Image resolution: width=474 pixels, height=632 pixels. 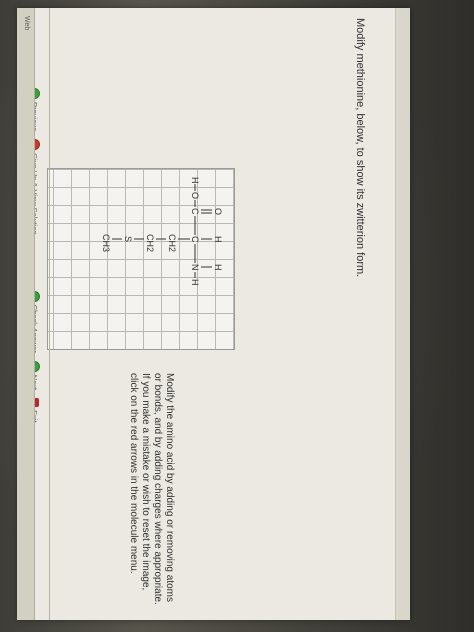 What do you see at coordinates (195, 282) in the screenshot?
I see `atom-h-right: H` at bounding box center [195, 282].